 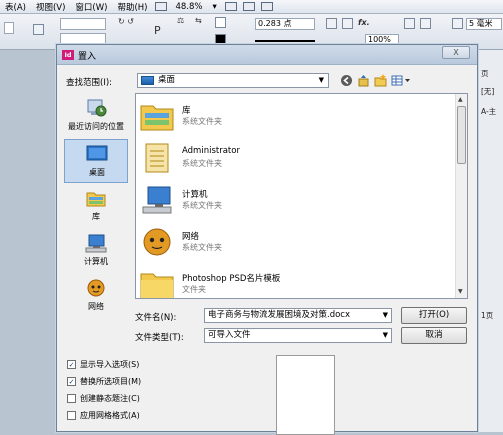 What do you see at coordinates (15, 7) in the screenshot?
I see `menu-table: 表(A)` at bounding box center [15, 7].